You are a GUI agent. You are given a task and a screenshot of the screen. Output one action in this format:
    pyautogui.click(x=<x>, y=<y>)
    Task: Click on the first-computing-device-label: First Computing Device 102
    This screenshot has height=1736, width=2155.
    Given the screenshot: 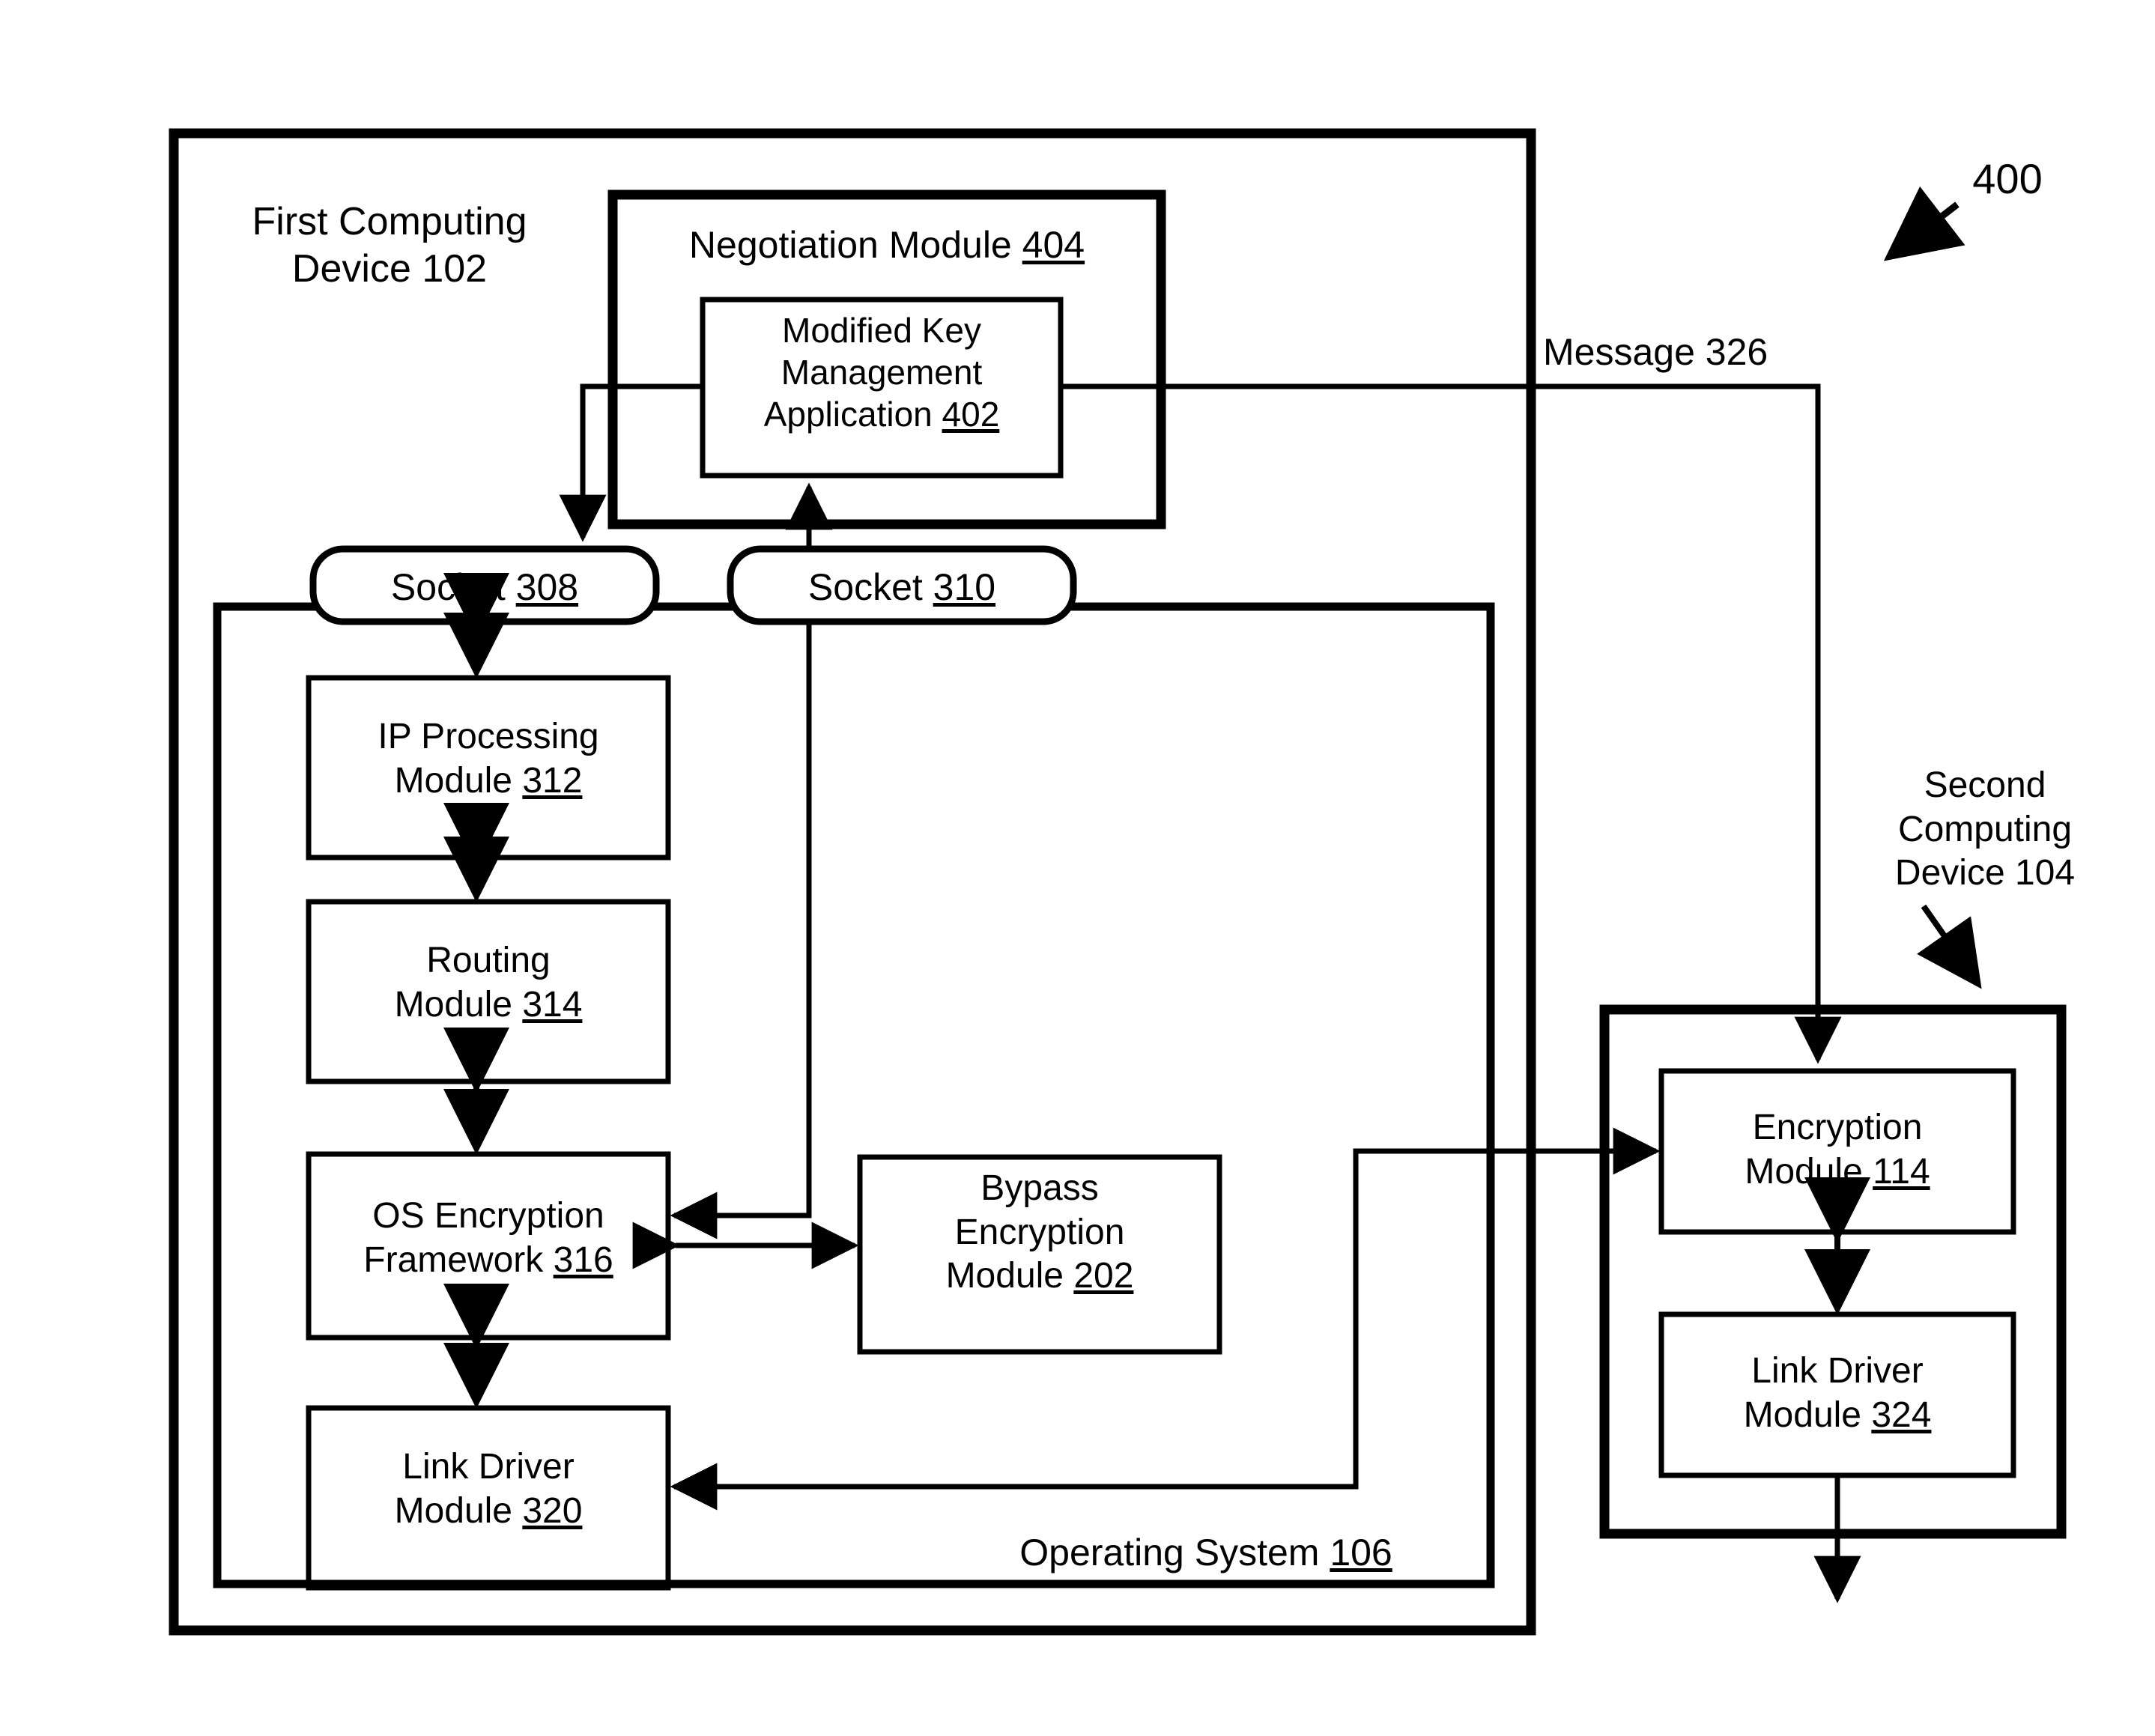 What is the action you would take?
    pyautogui.click(x=389, y=246)
    